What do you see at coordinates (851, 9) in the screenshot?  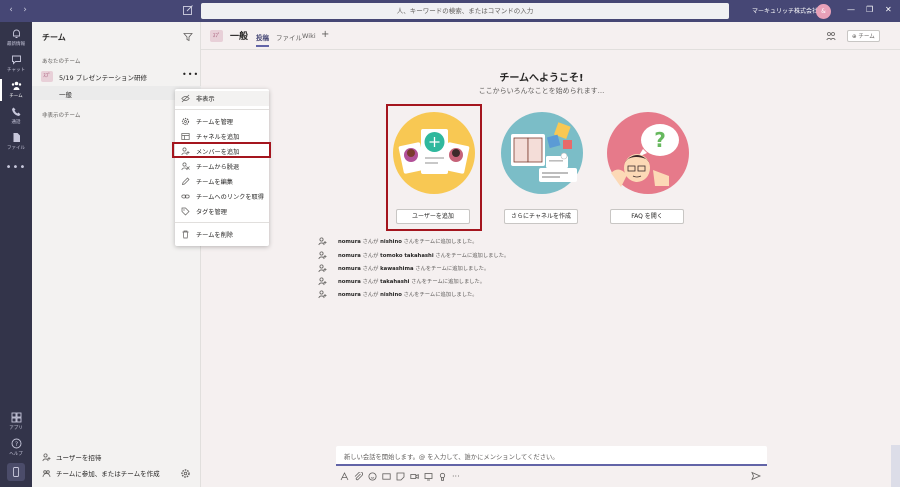 I see `minimize-button: —` at bounding box center [851, 9].